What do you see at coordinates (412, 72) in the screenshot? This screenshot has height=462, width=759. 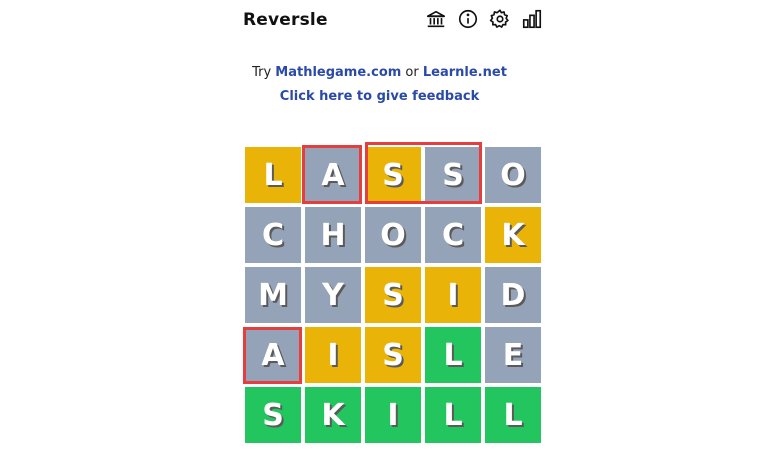 I see `promo-middle: or` at bounding box center [412, 72].